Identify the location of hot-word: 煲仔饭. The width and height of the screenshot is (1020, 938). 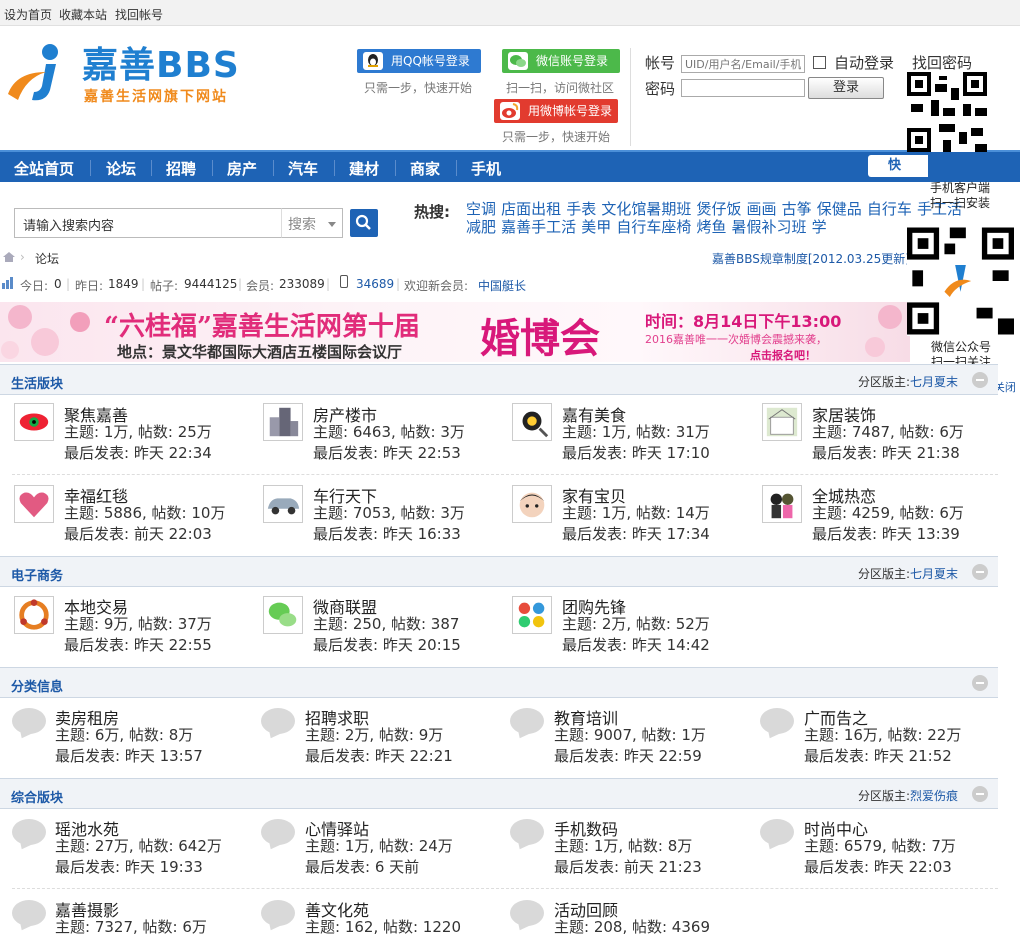
(718, 209).